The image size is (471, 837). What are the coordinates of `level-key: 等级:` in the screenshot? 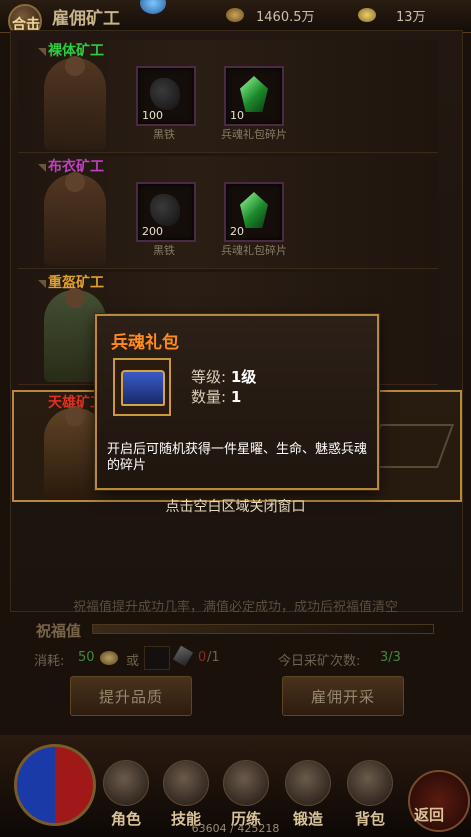 It's located at (209, 377).